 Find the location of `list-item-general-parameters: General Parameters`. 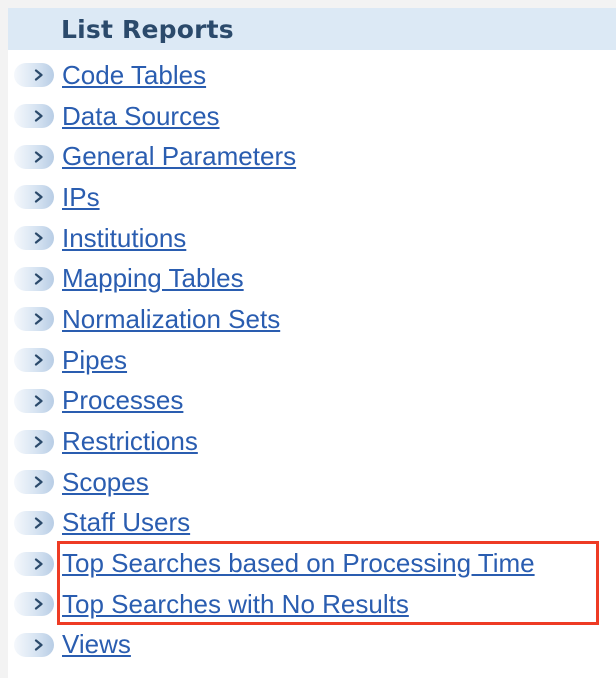

list-item-general-parameters: General Parameters is located at coordinates (271, 156).